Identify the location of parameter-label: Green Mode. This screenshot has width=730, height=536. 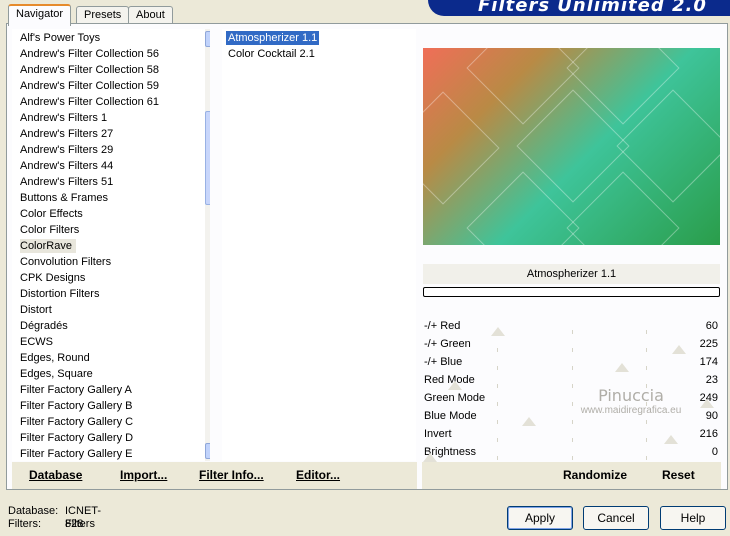
(455, 398).